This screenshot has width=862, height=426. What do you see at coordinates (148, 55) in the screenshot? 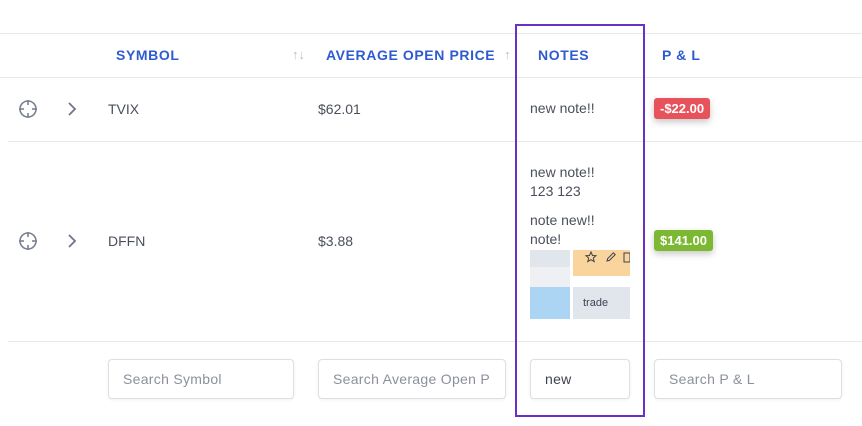
I see `column-header-symbol: SYMBOL` at bounding box center [148, 55].